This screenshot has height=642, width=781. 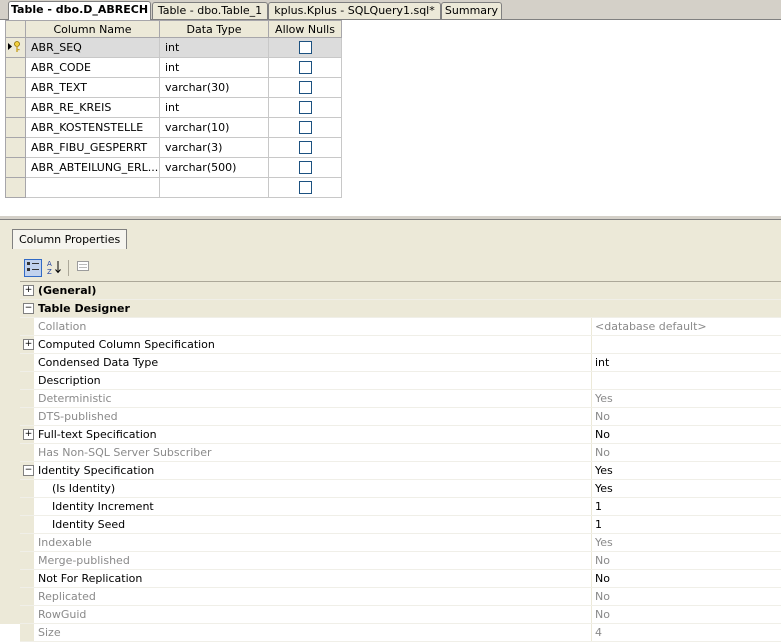 I want to click on property-name: Replicated, so click(x=67, y=596).